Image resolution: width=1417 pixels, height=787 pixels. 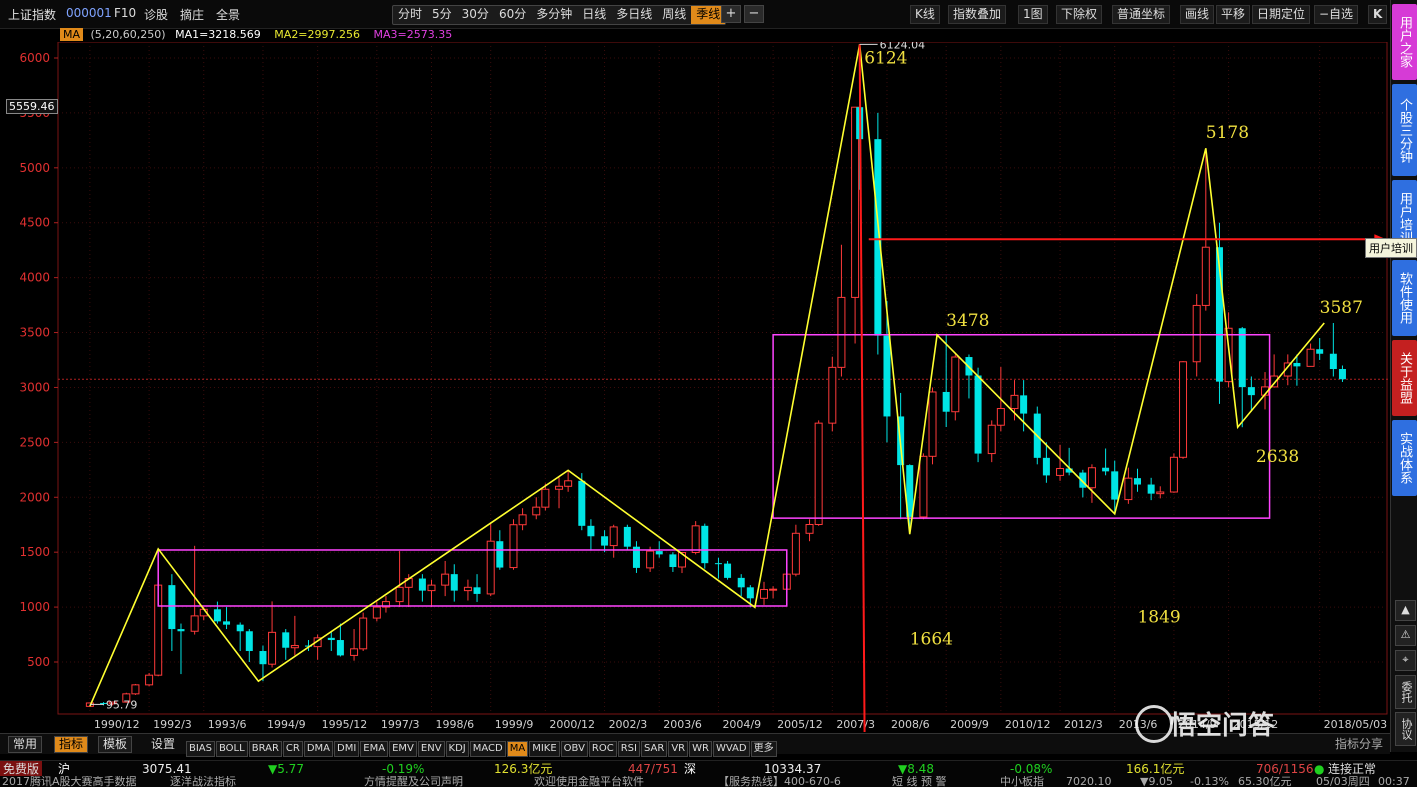 I want to click on sidebar-tab-software-use: 软件使用, so click(x=1404, y=298).